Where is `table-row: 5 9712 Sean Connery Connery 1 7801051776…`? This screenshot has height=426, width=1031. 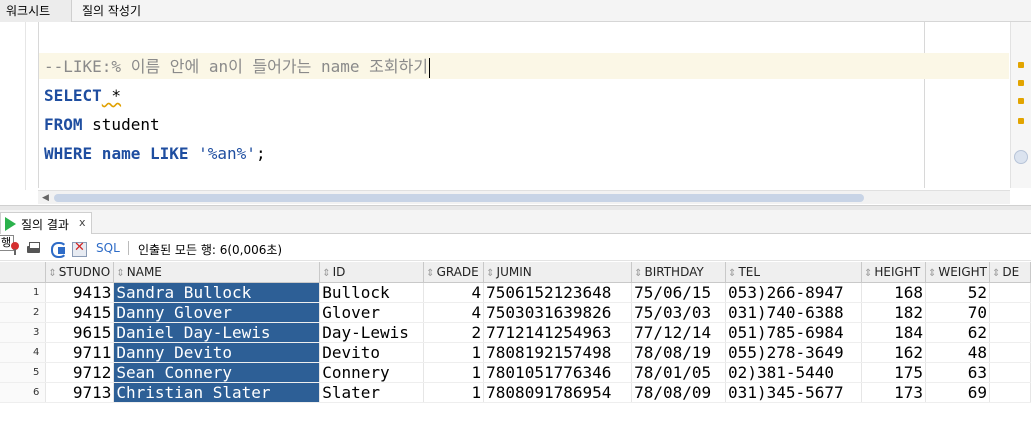 table-row: 5 9712 Sean Connery Connery 1 7801051776… is located at coordinates (515, 372).